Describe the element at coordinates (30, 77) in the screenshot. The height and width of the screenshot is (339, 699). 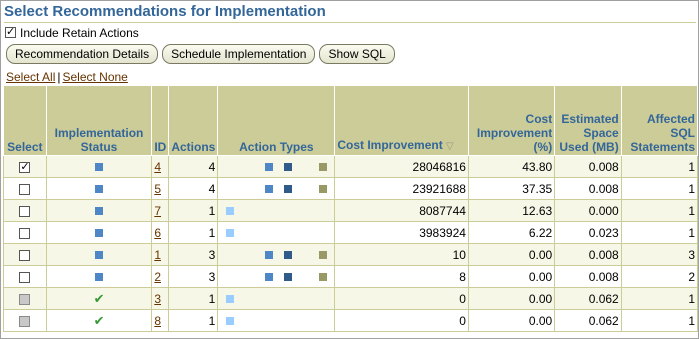
I see `select-all-link: Select All` at that location.